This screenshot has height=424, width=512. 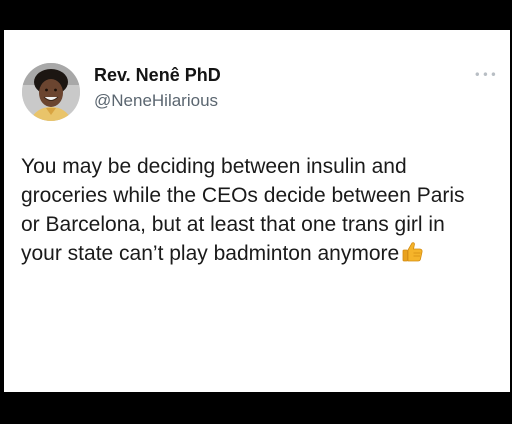 I want to click on thumbs-up-icon, so click(x=413, y=256).